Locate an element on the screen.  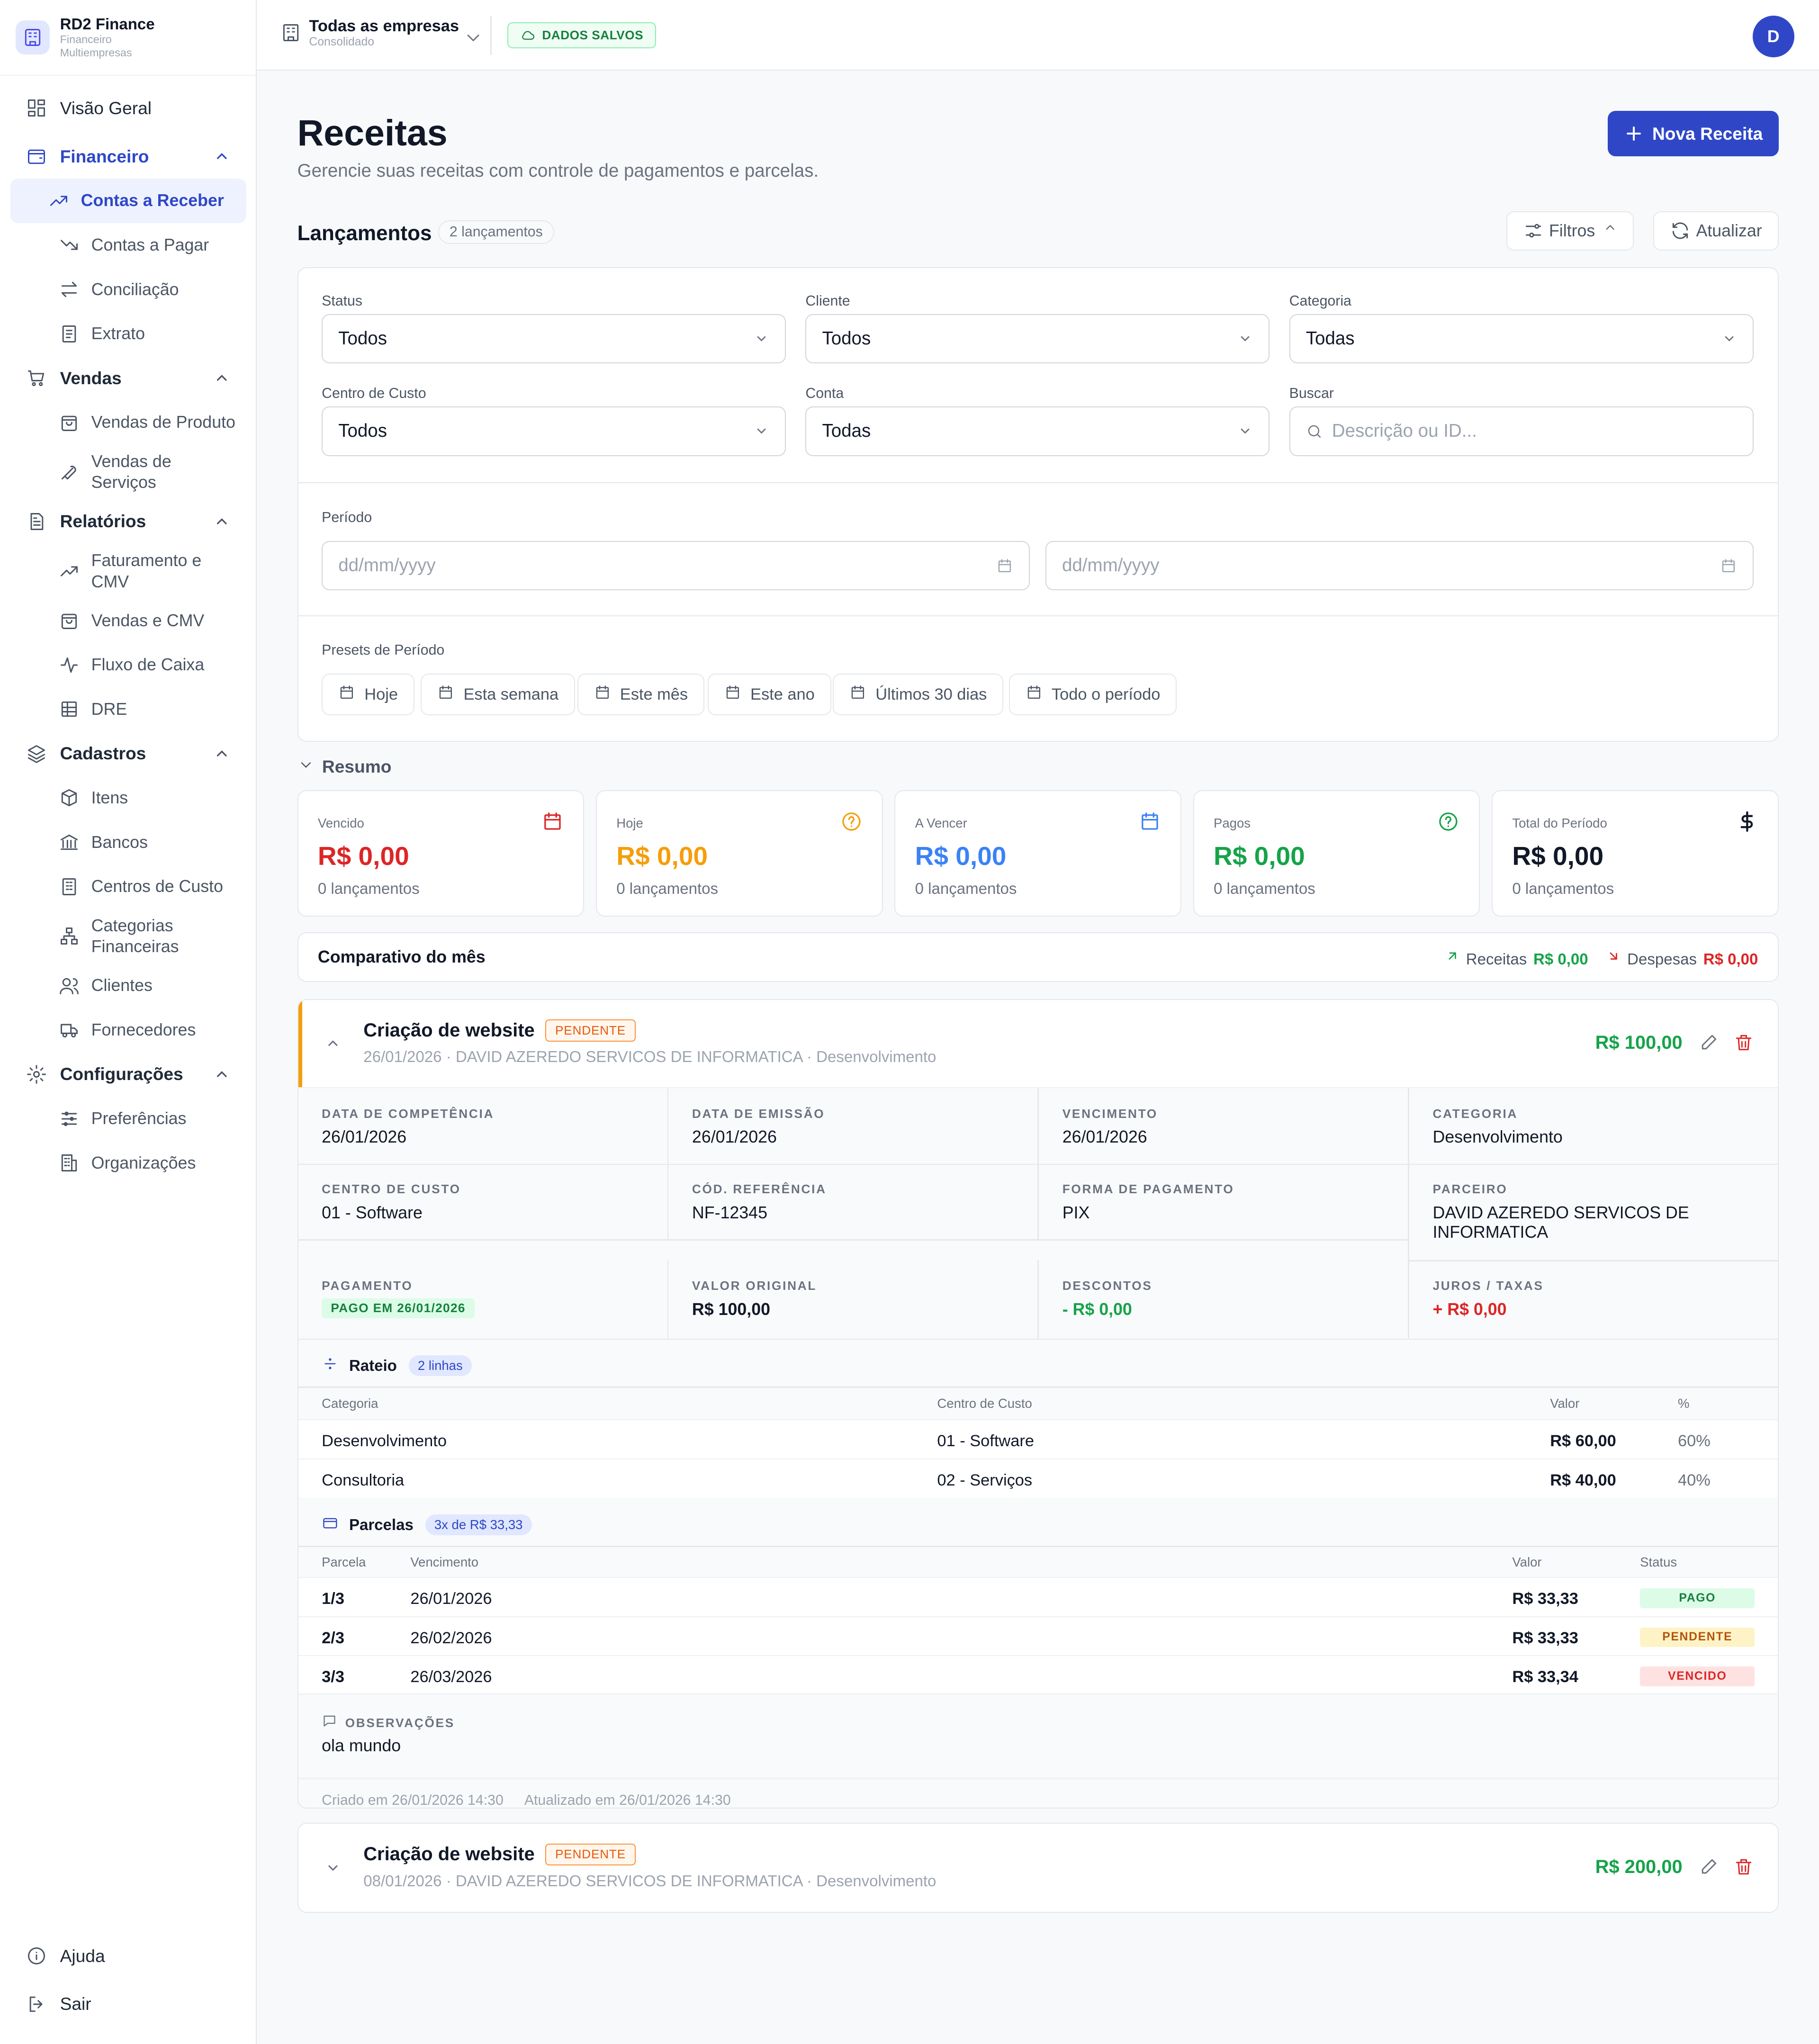
status-badge: PENDENTE is located at coordinates (590, 1030).